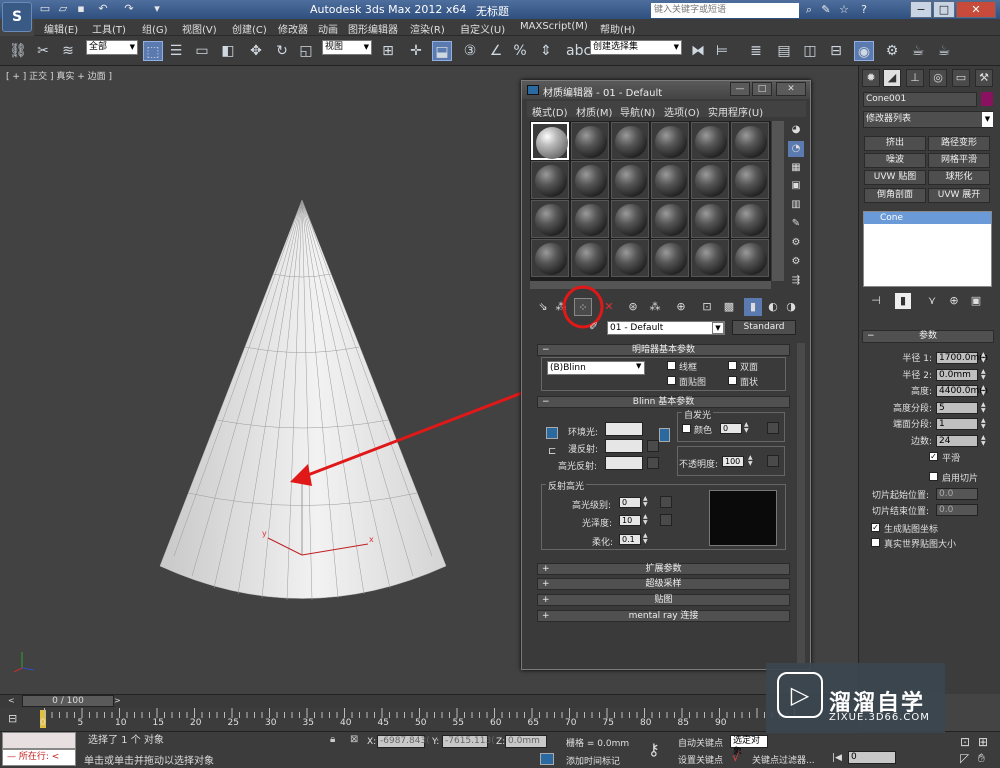 Image resolution: width=1000 pixels, height=768 pixels. Describe the element at coordinates (630, 520) in the screenshot. I see `glossiness-value: 10` at that location.